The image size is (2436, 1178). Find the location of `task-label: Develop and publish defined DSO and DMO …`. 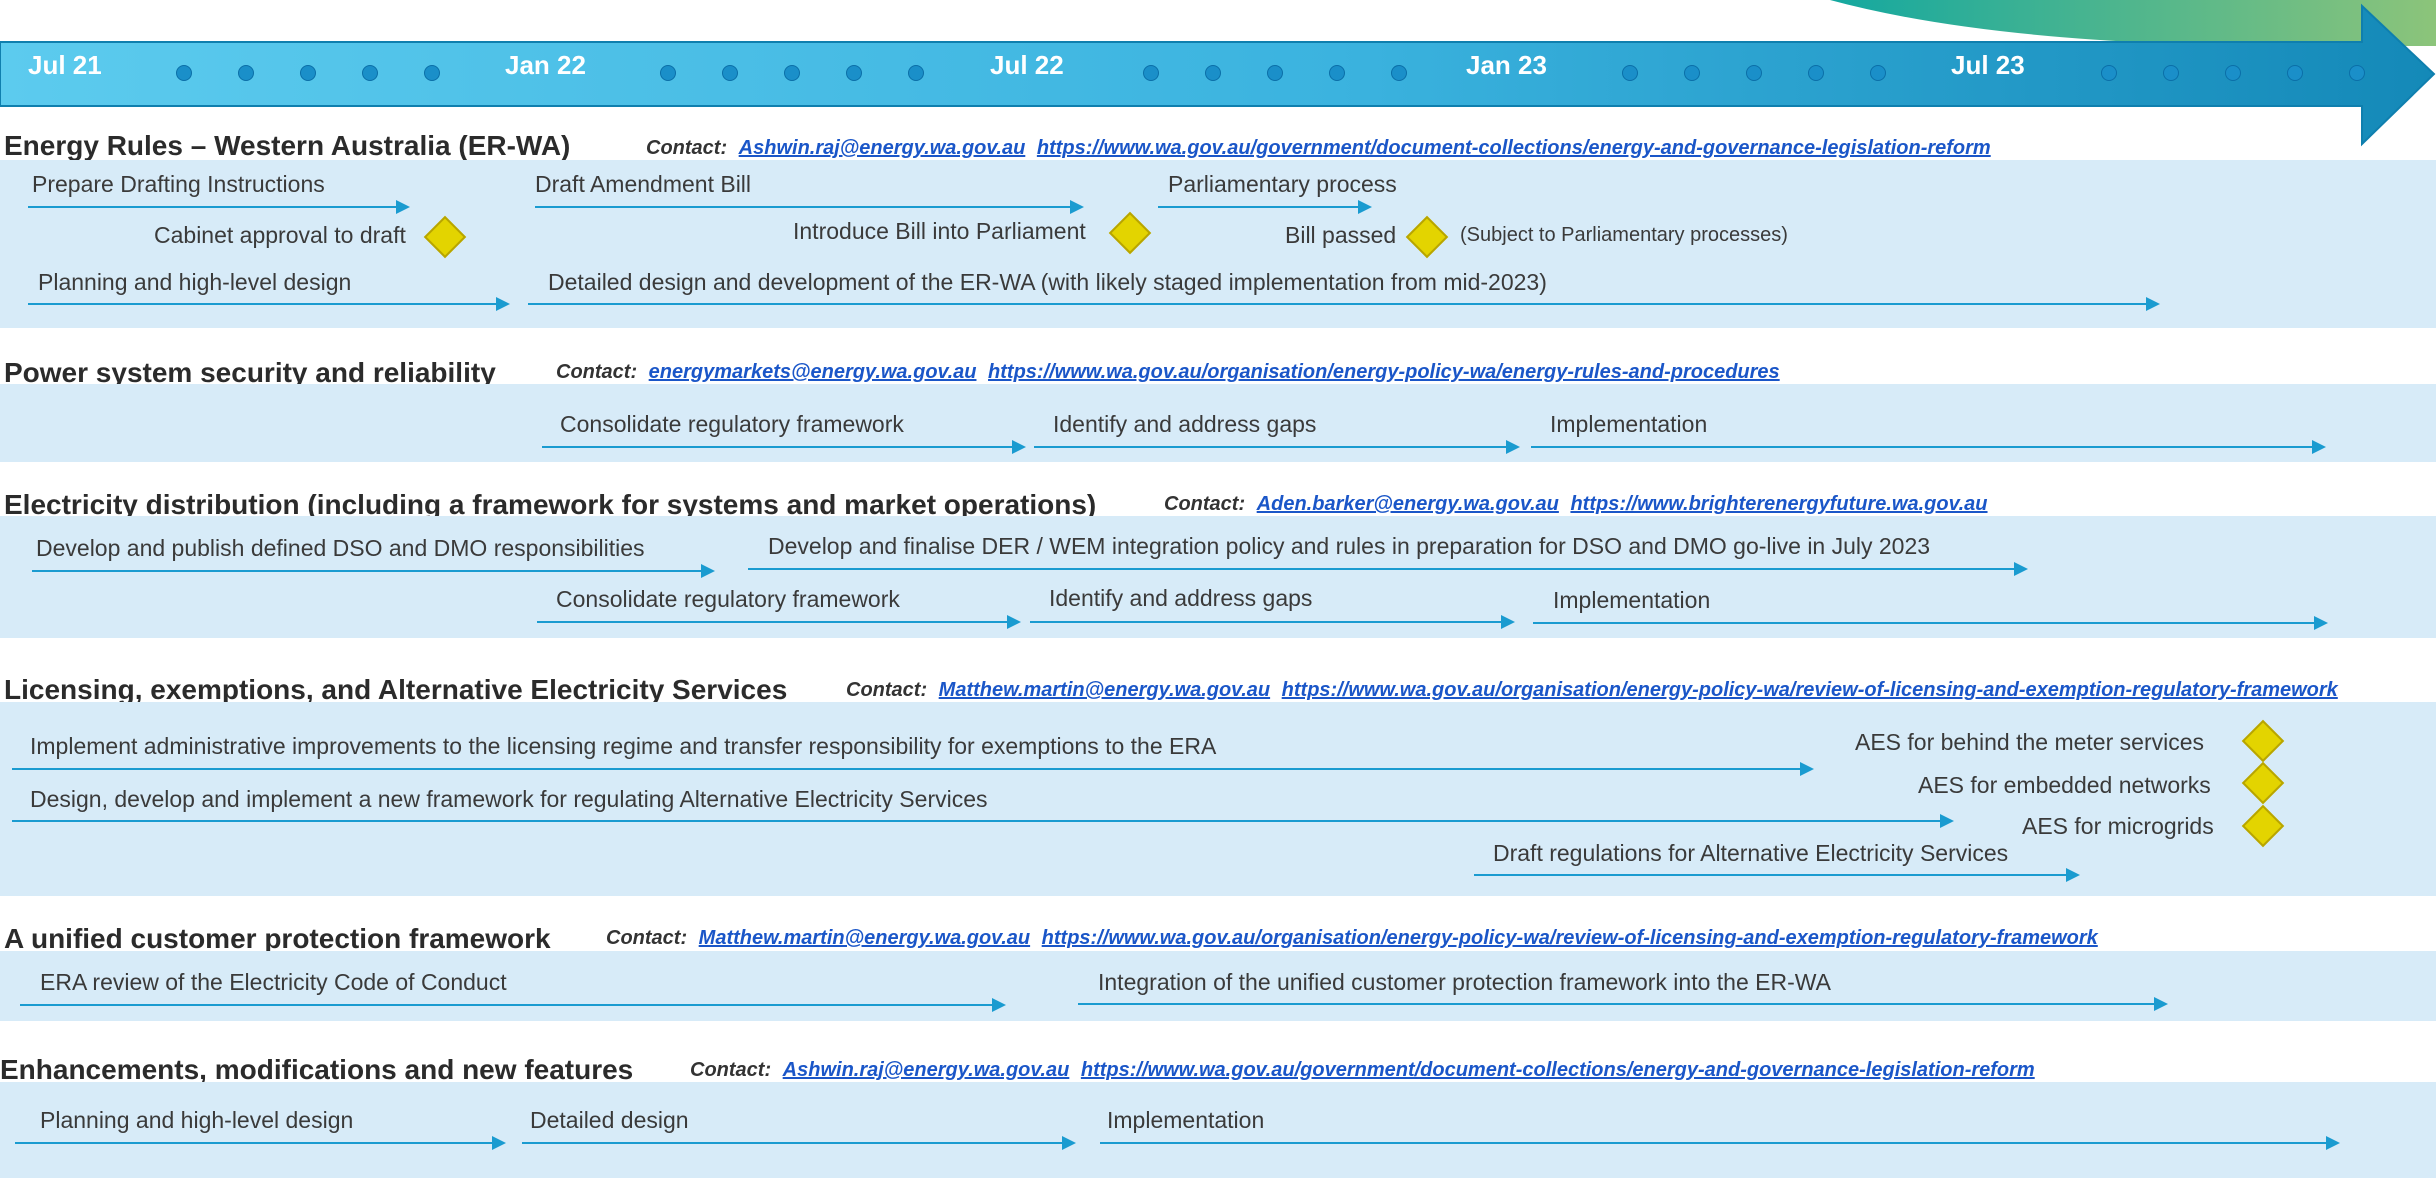

task-label: Develop and publish defined DSO and DMO … is located at coordinates (340, 548).